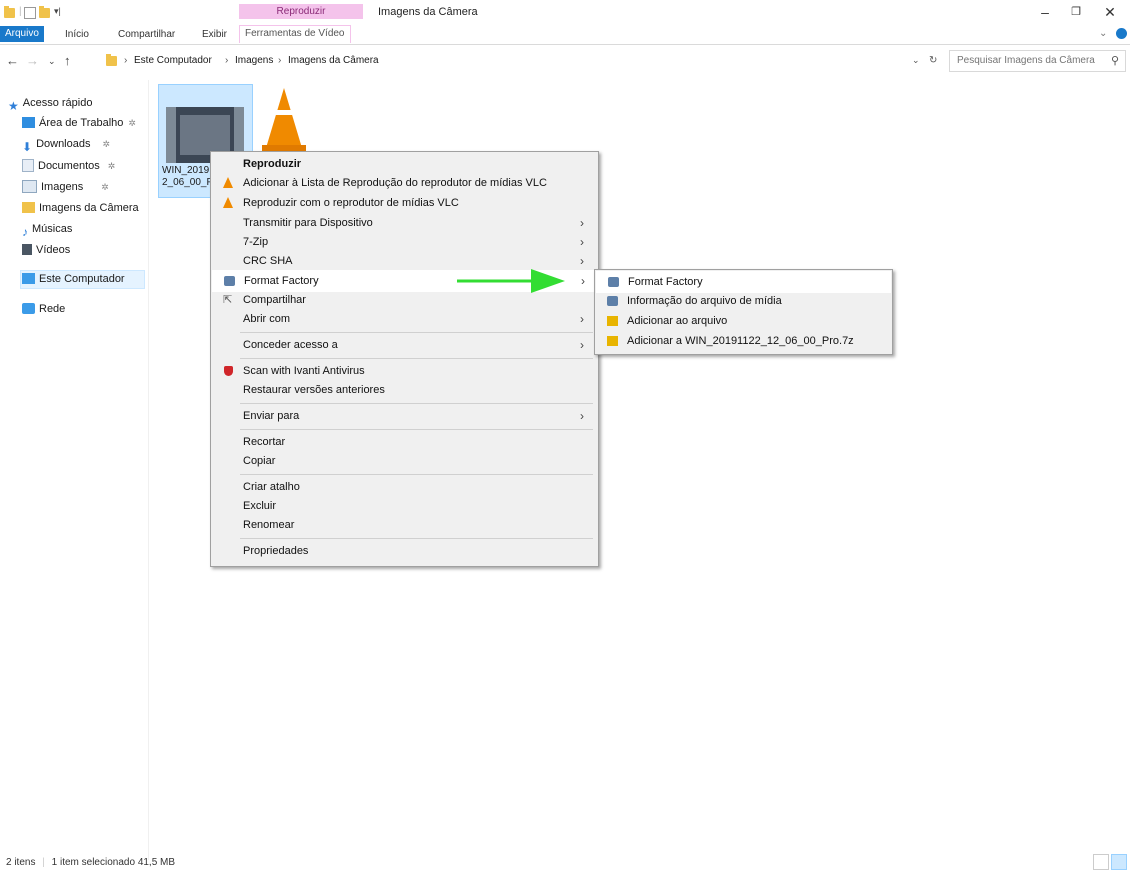 This screenshot has height=875, width=1130. Describe the element at coordinates (403, 242) in the screenshot. I see `menu-item-7zip: 7-Zip ›` at that location.